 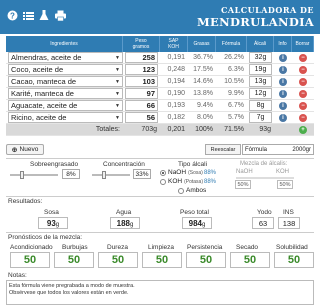 I want to click on prog-label-secado: Secado, so click(x=247, y=247).